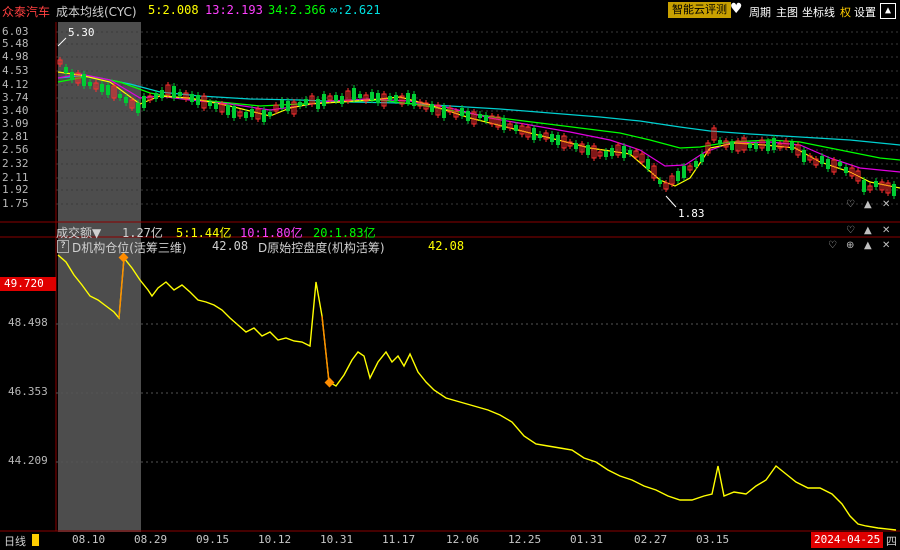 This screenshot has width=900, height=550. I want to click on price-tick: 2.56, so click(15, 149).